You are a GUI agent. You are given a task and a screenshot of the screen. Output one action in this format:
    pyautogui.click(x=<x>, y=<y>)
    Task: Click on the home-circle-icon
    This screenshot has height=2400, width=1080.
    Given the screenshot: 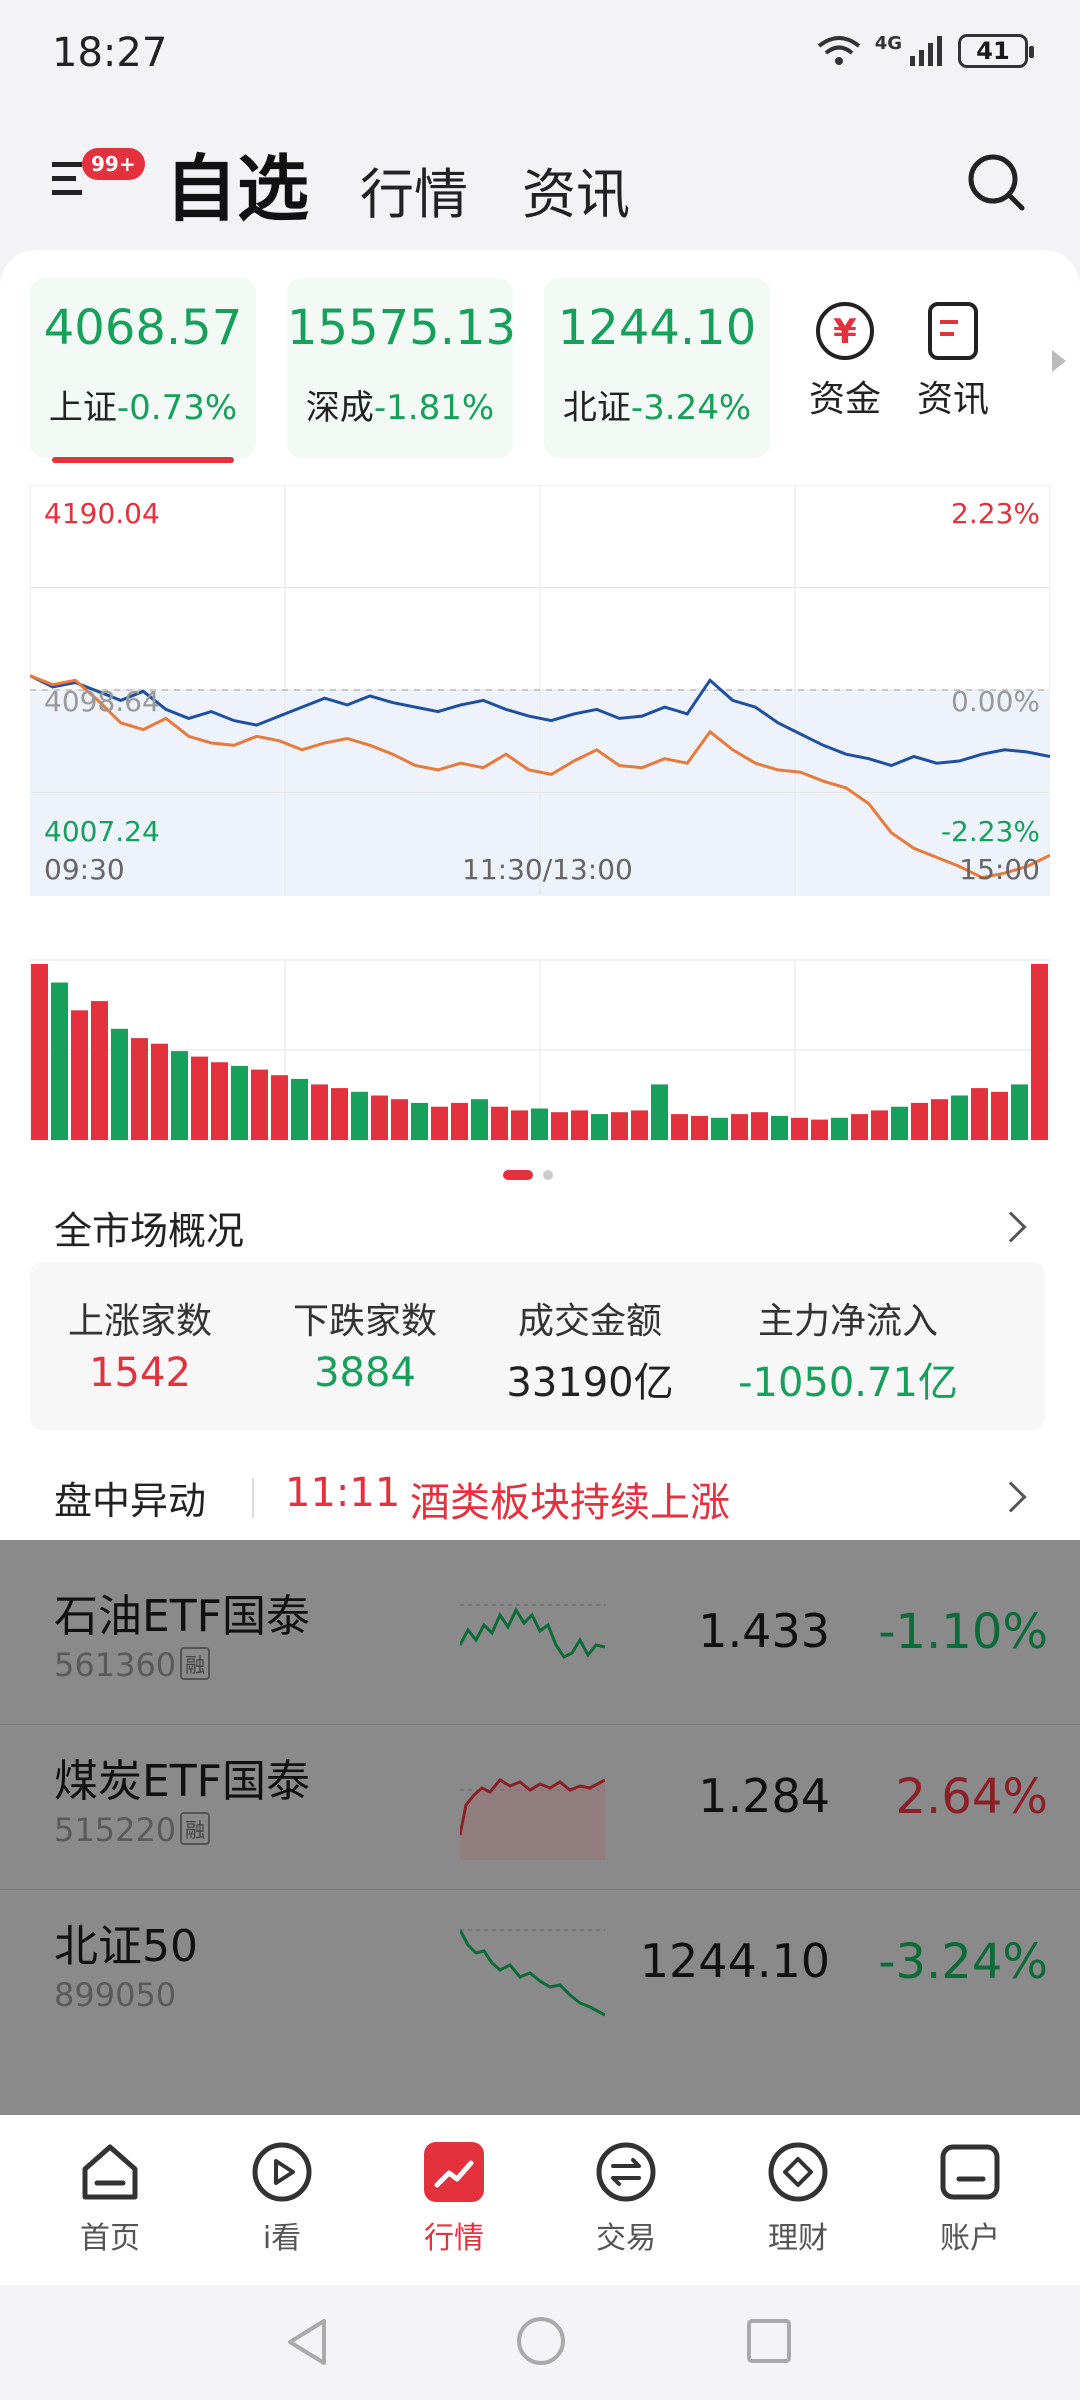 What is the action you would take?
    pyautogui.click(x=541, y=2341)
    